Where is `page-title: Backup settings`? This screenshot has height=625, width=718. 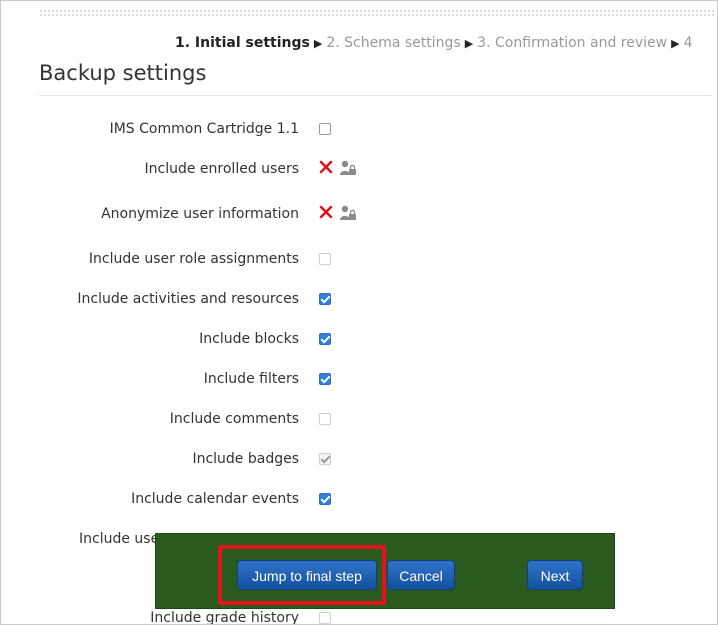
page-title: Backup settings is located at coordinates (123, 73).